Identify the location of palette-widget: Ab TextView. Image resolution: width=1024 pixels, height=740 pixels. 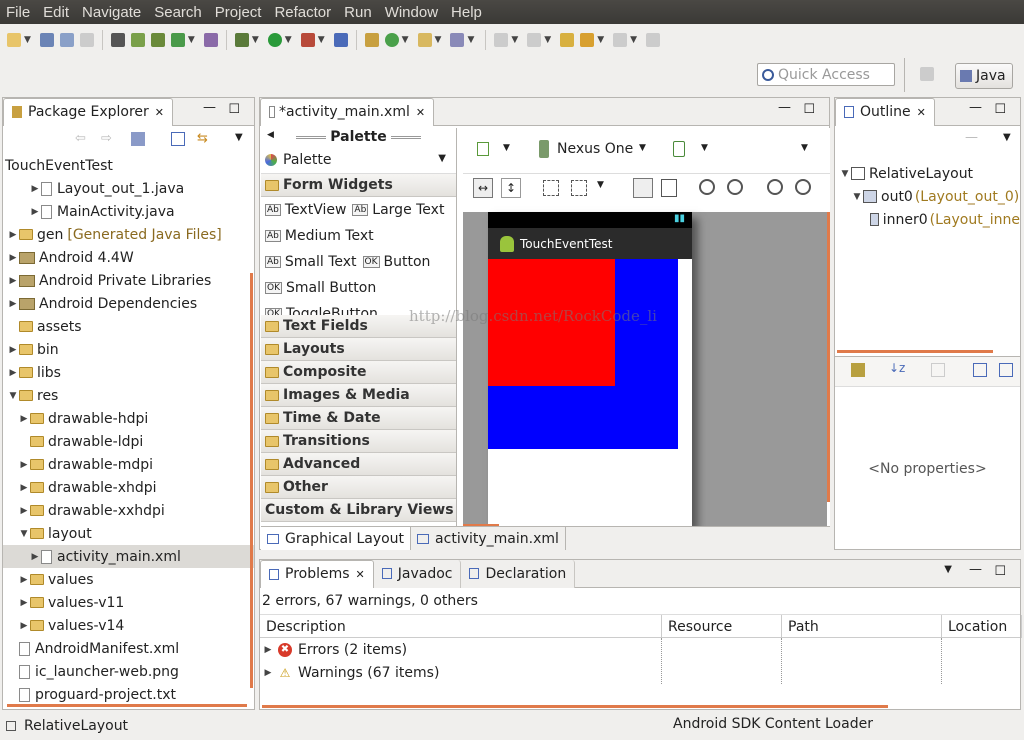
(305, 210).